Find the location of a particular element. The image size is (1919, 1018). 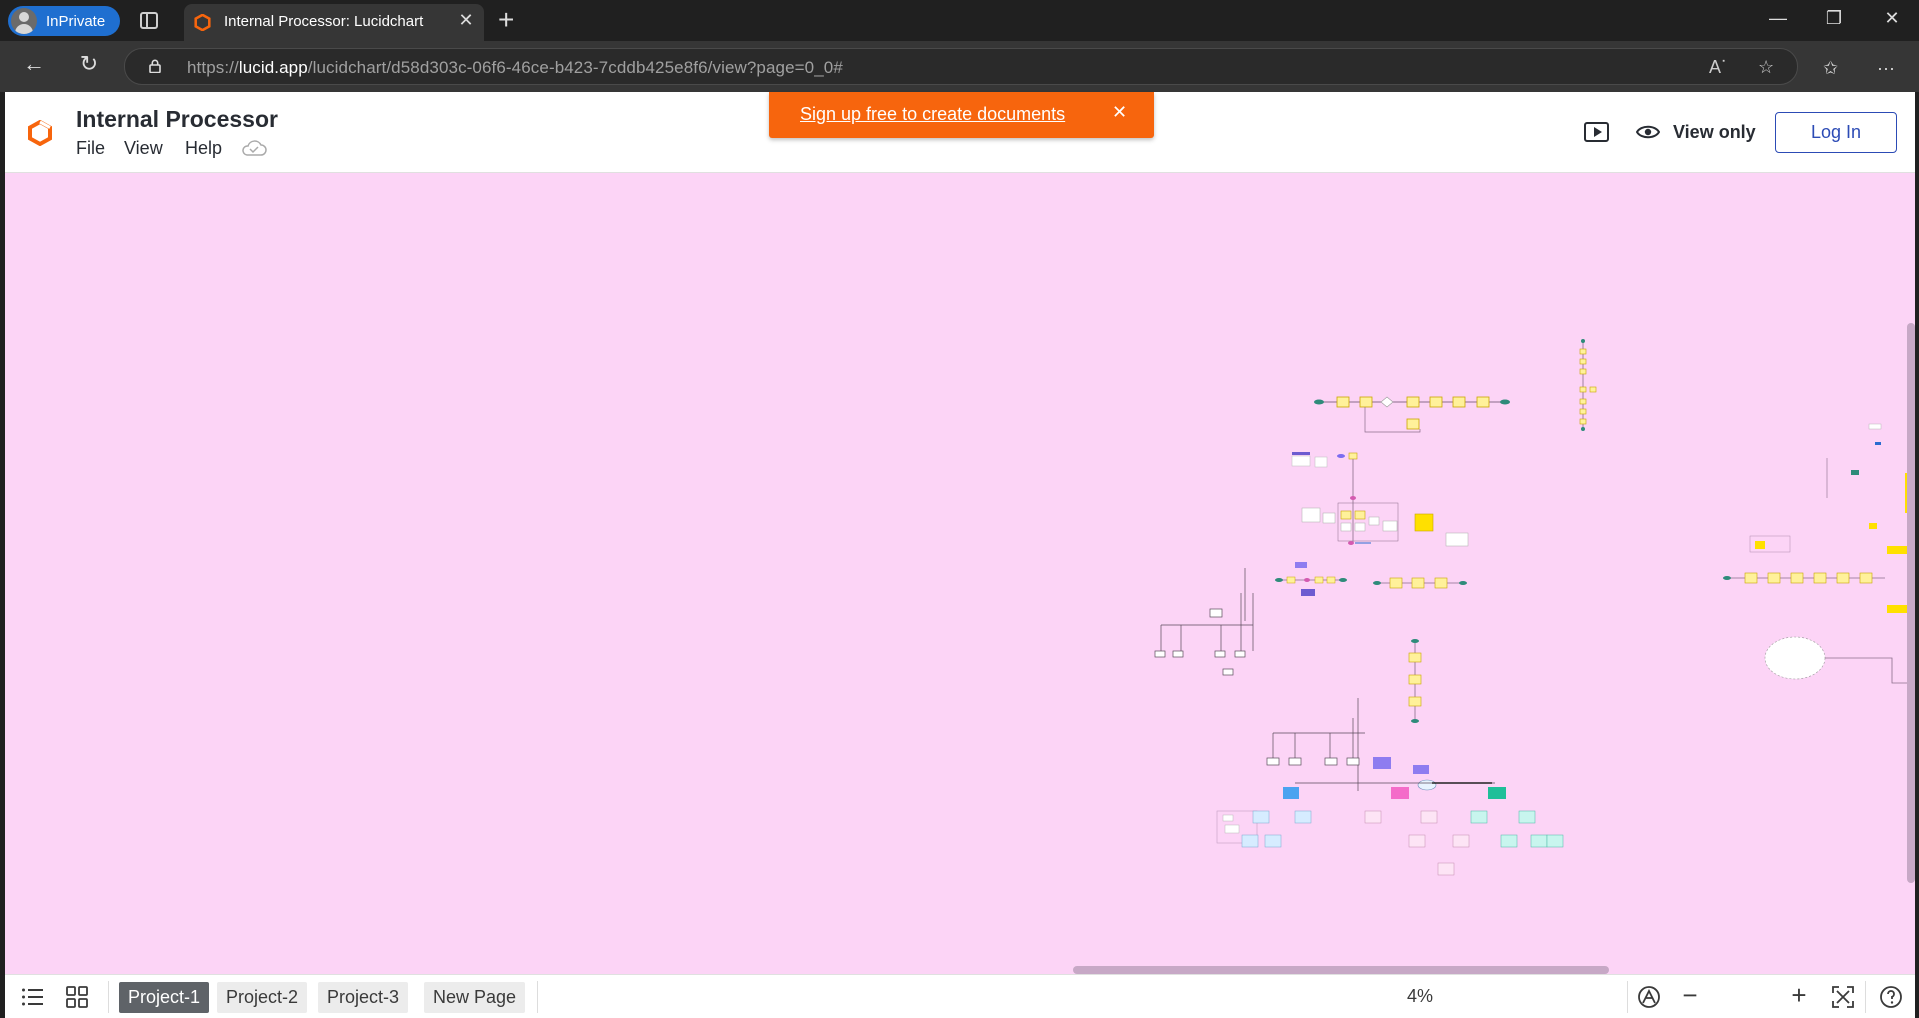

inprivate-profile-button: InPrivate is located at coordinates (64, 21).